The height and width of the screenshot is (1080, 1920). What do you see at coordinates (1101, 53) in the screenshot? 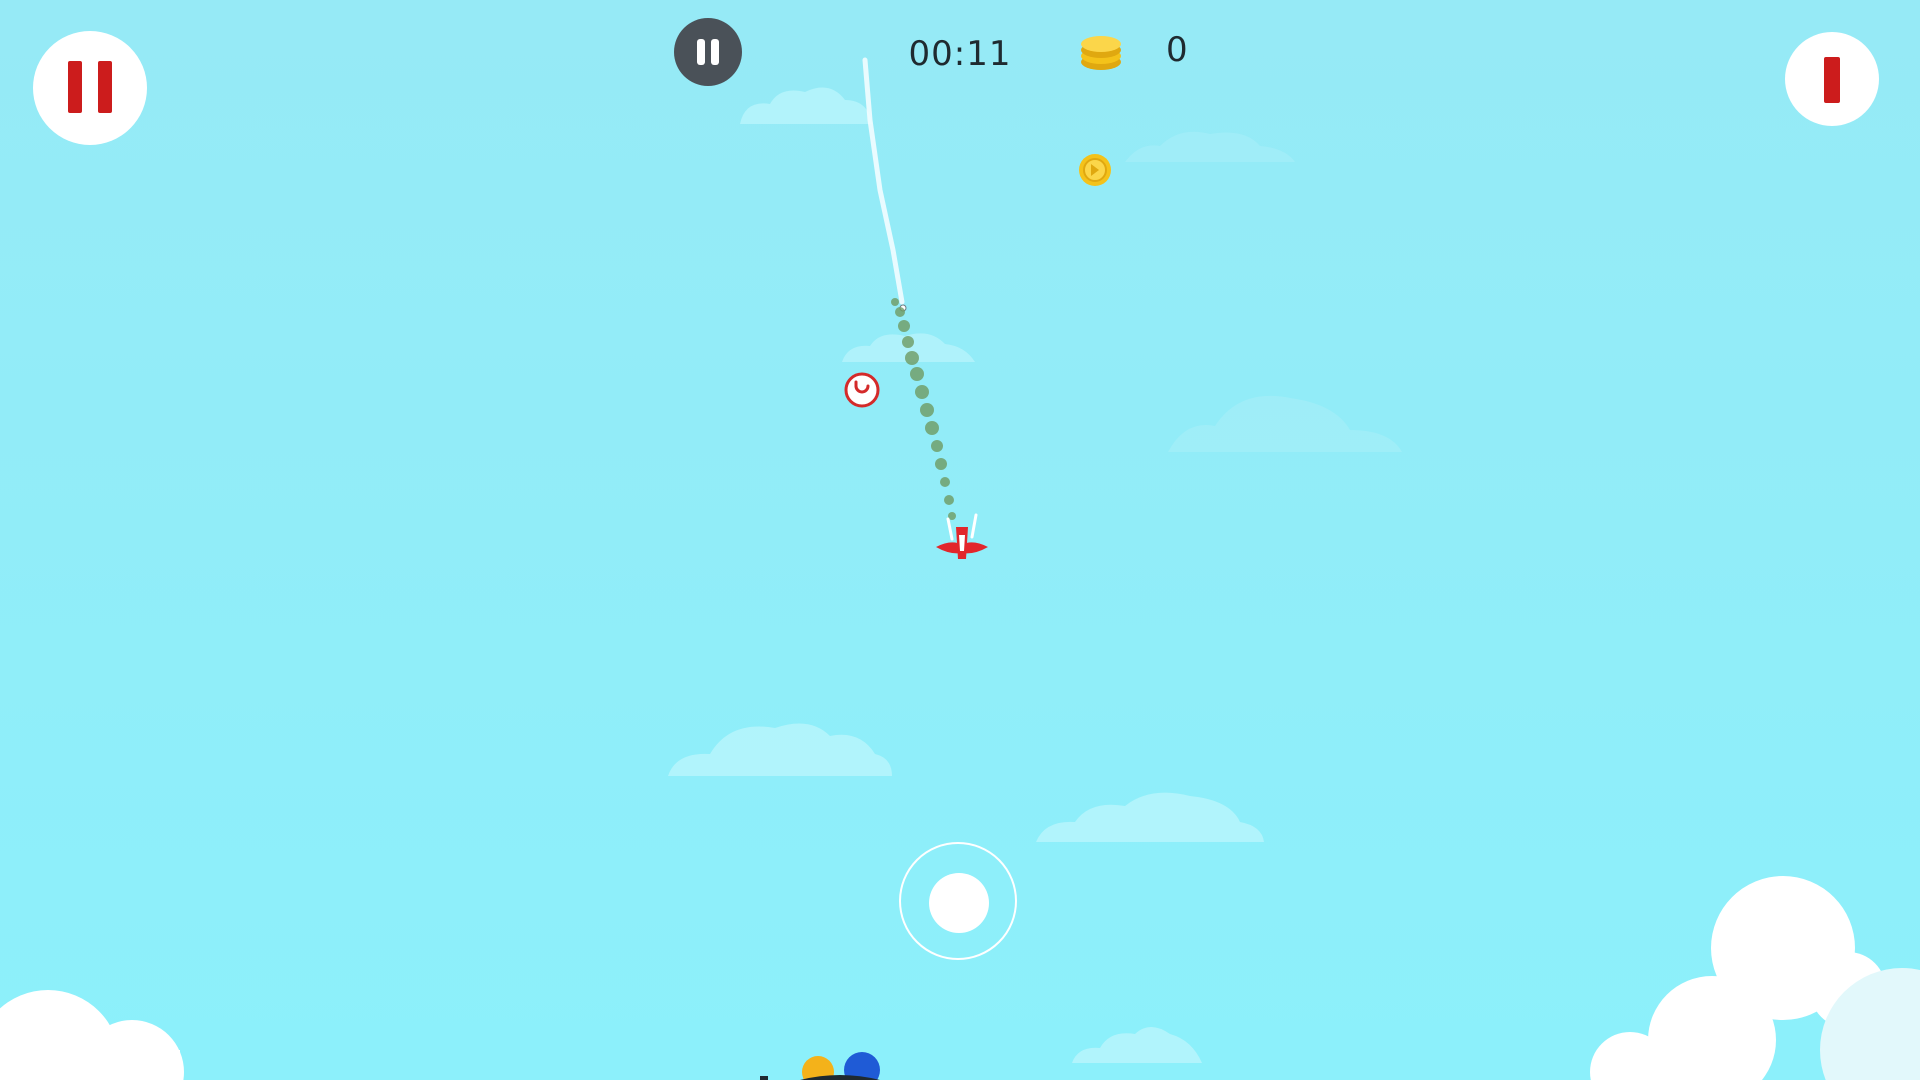
I see `coin-stack-icon` at bounding box center [1101, 53].